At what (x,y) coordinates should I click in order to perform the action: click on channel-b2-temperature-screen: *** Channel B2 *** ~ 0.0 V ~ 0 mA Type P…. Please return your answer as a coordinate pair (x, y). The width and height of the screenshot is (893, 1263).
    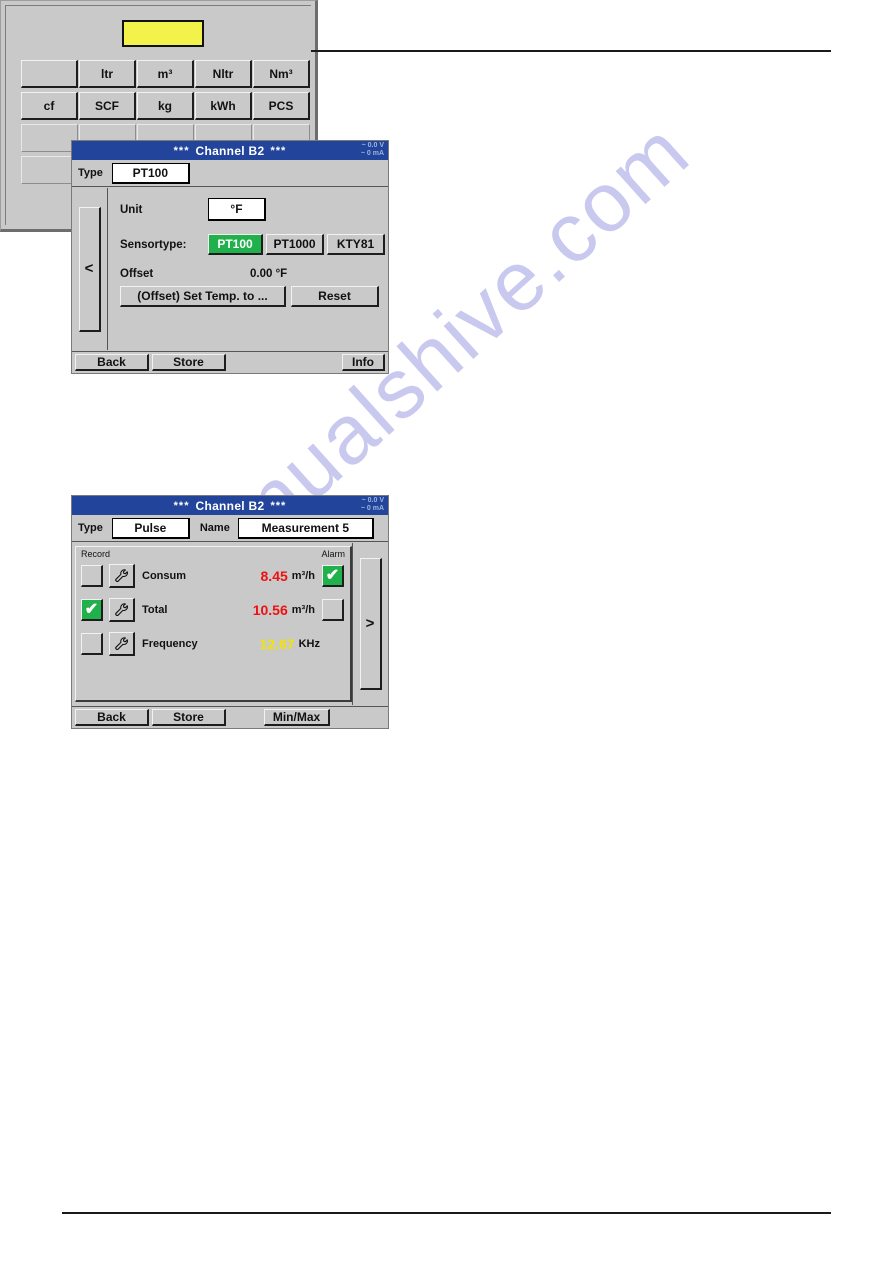
    Looking at the image, I should click on (230, 257).